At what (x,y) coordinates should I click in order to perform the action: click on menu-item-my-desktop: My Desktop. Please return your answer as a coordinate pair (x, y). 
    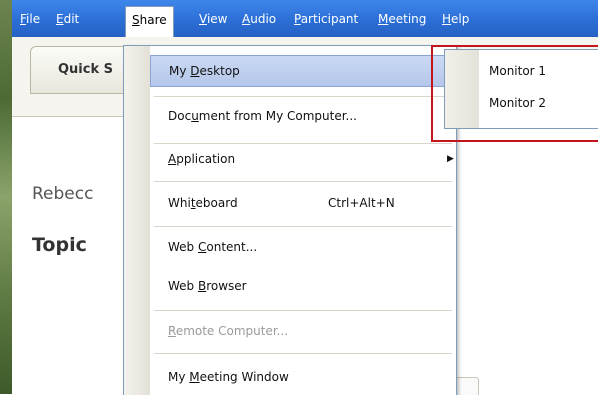
    Looking at the image, I should click on (303, 71).